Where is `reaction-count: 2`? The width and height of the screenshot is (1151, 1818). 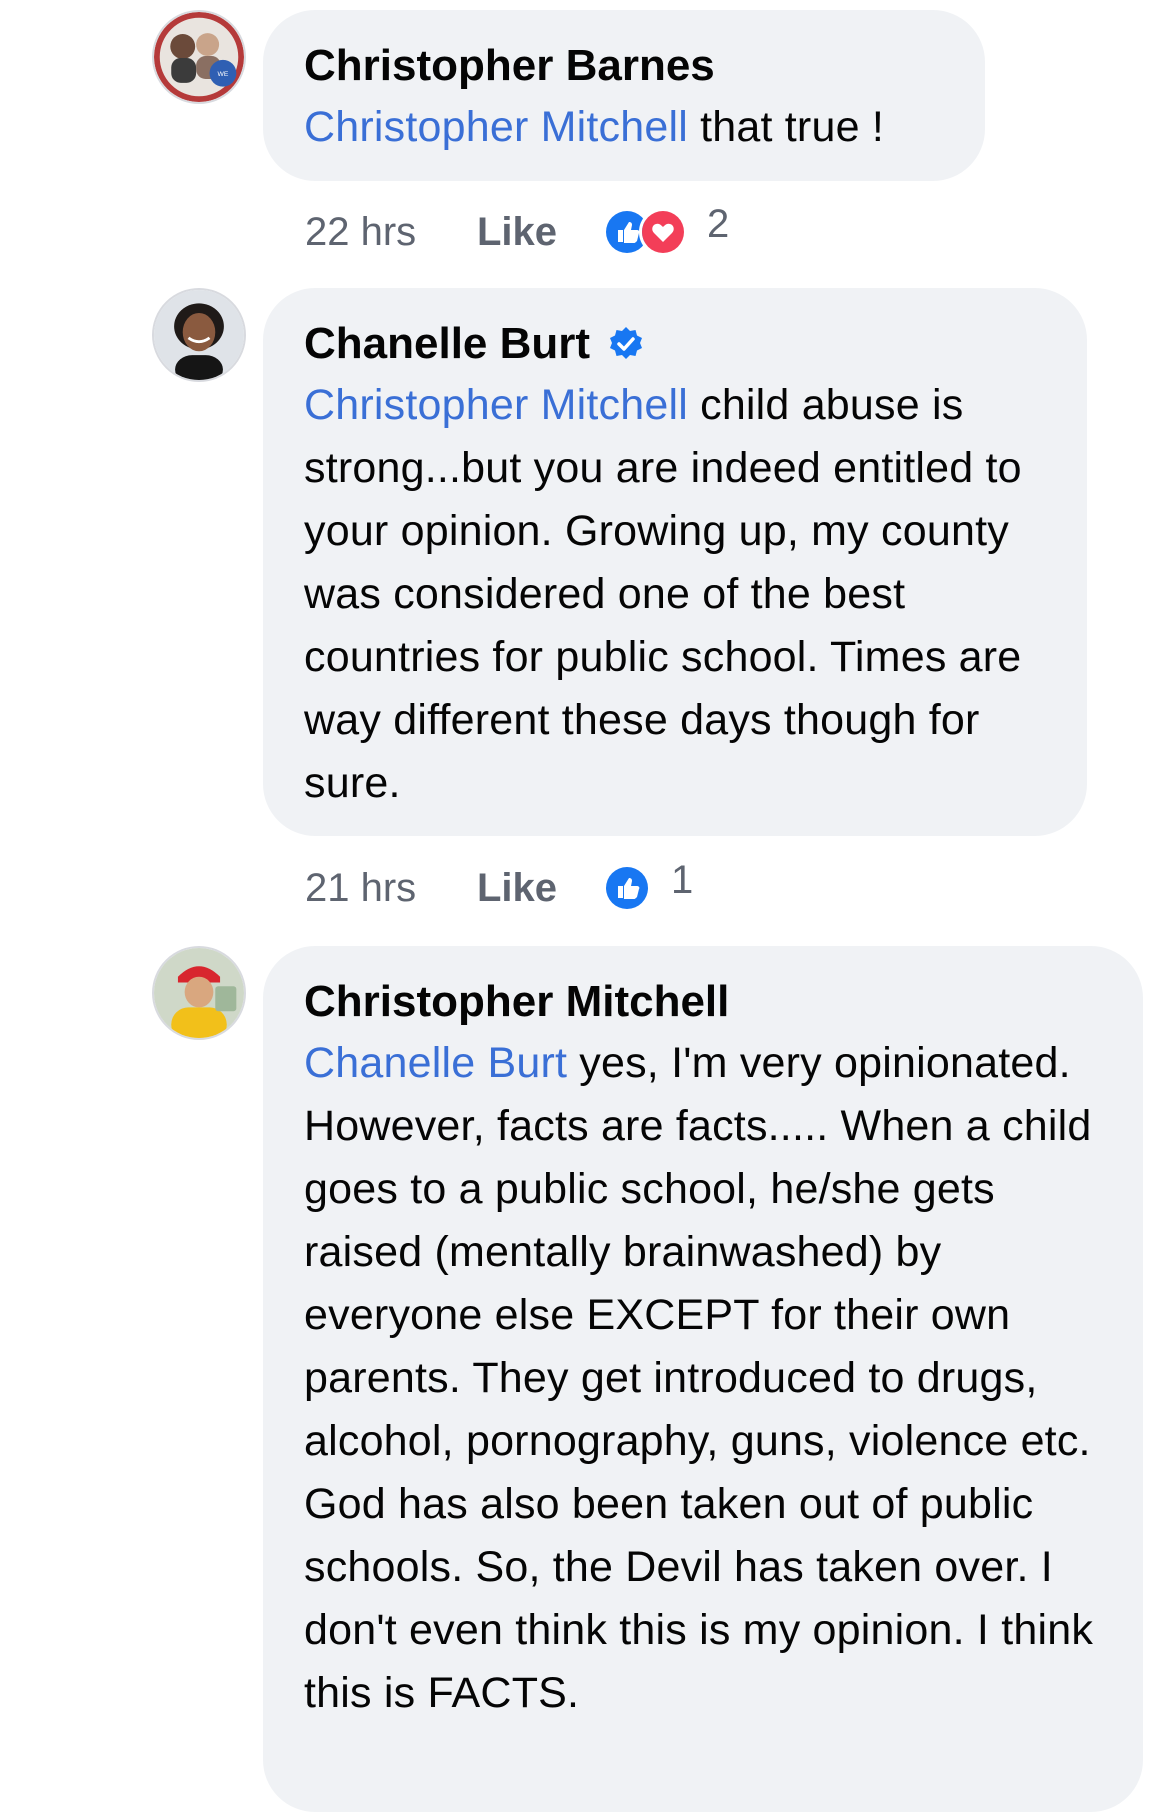 reaction-count: 2 is located at coordinates (718, 223).